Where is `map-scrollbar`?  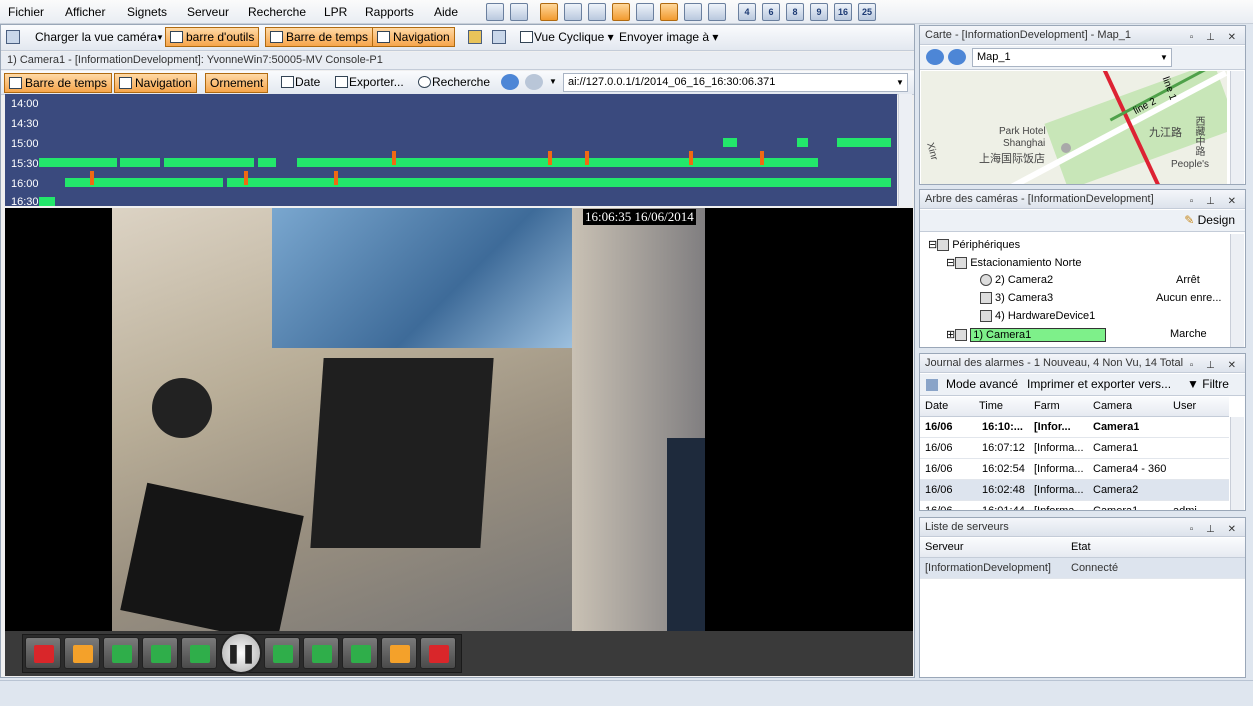
map-scrollbar is located at coordinates (1237, 127).